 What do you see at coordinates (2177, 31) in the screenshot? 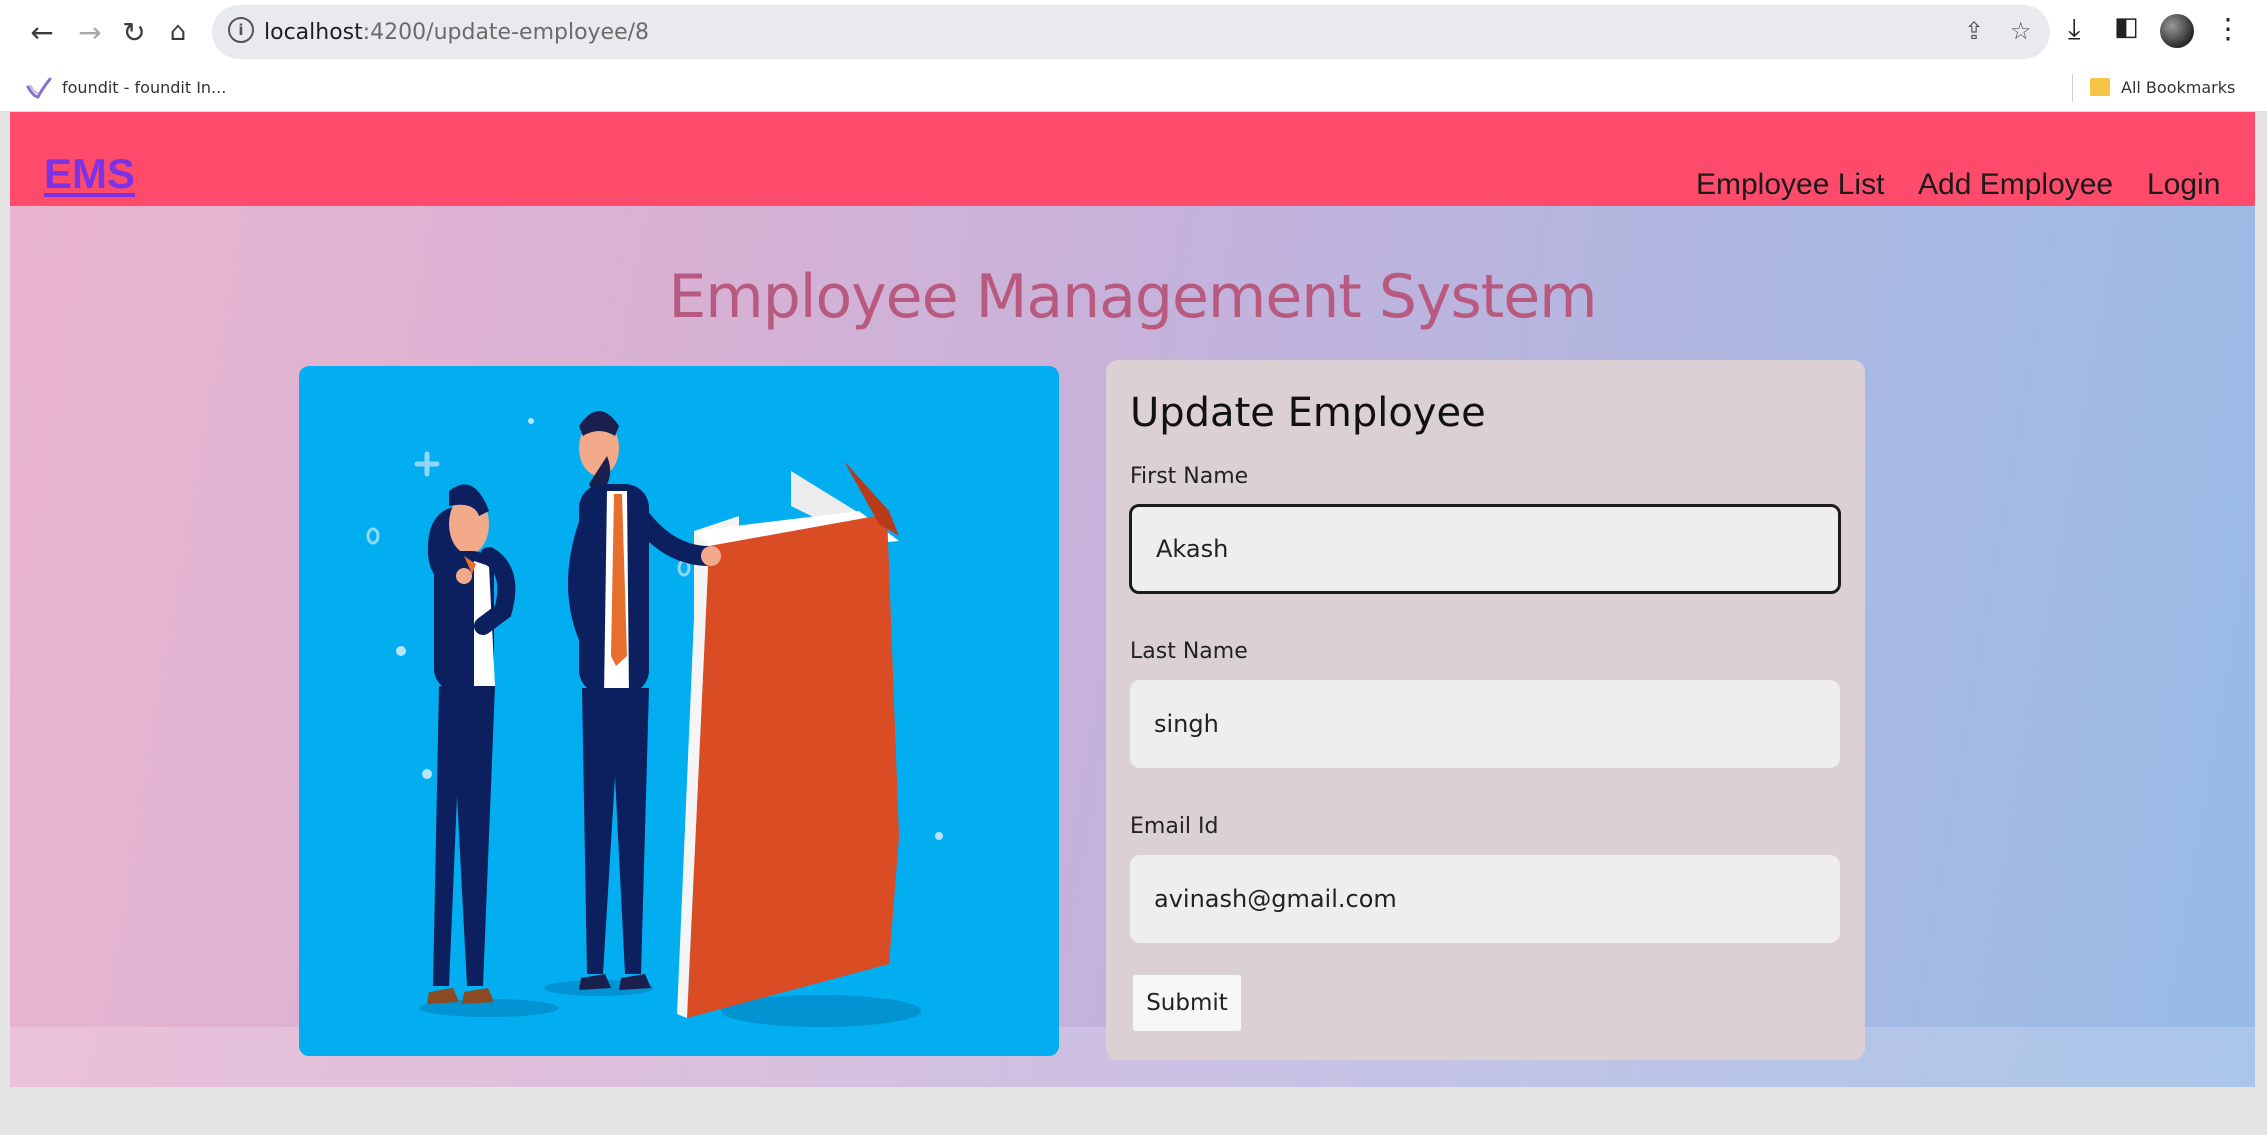
I see `profile-avatar` at bounding box center [2177, 31].